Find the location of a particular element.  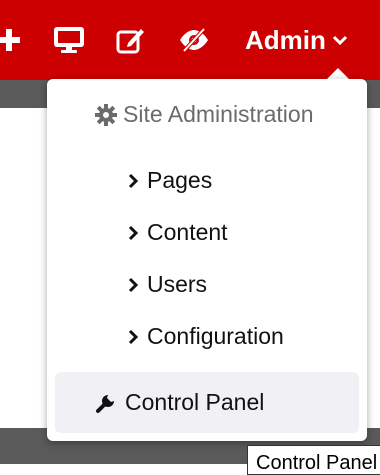

menu-item-label: Content is located at coordinates (187, 232).